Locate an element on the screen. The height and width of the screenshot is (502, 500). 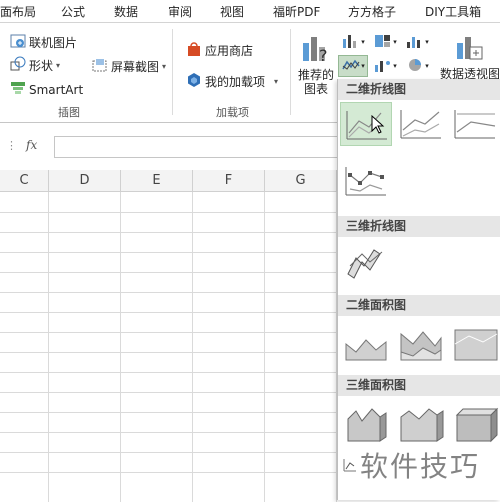
section-3d-line: 三维折线图 is located at coordinates (419, 226).